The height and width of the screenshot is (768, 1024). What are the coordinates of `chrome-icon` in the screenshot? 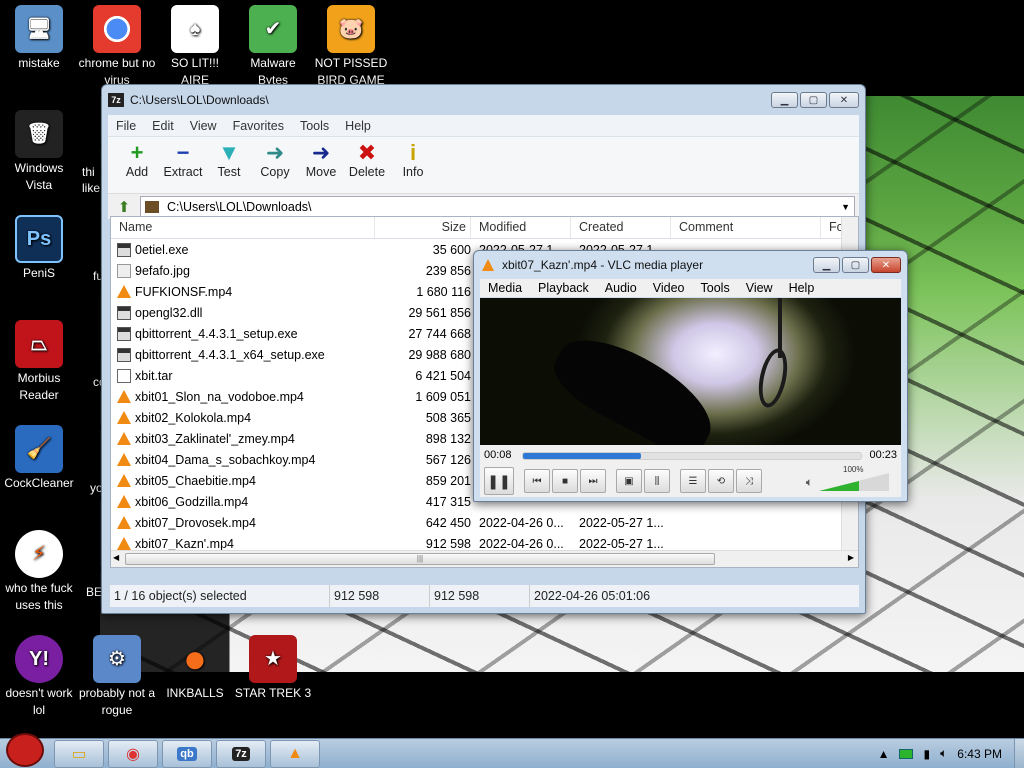 It's located at (117, 29).